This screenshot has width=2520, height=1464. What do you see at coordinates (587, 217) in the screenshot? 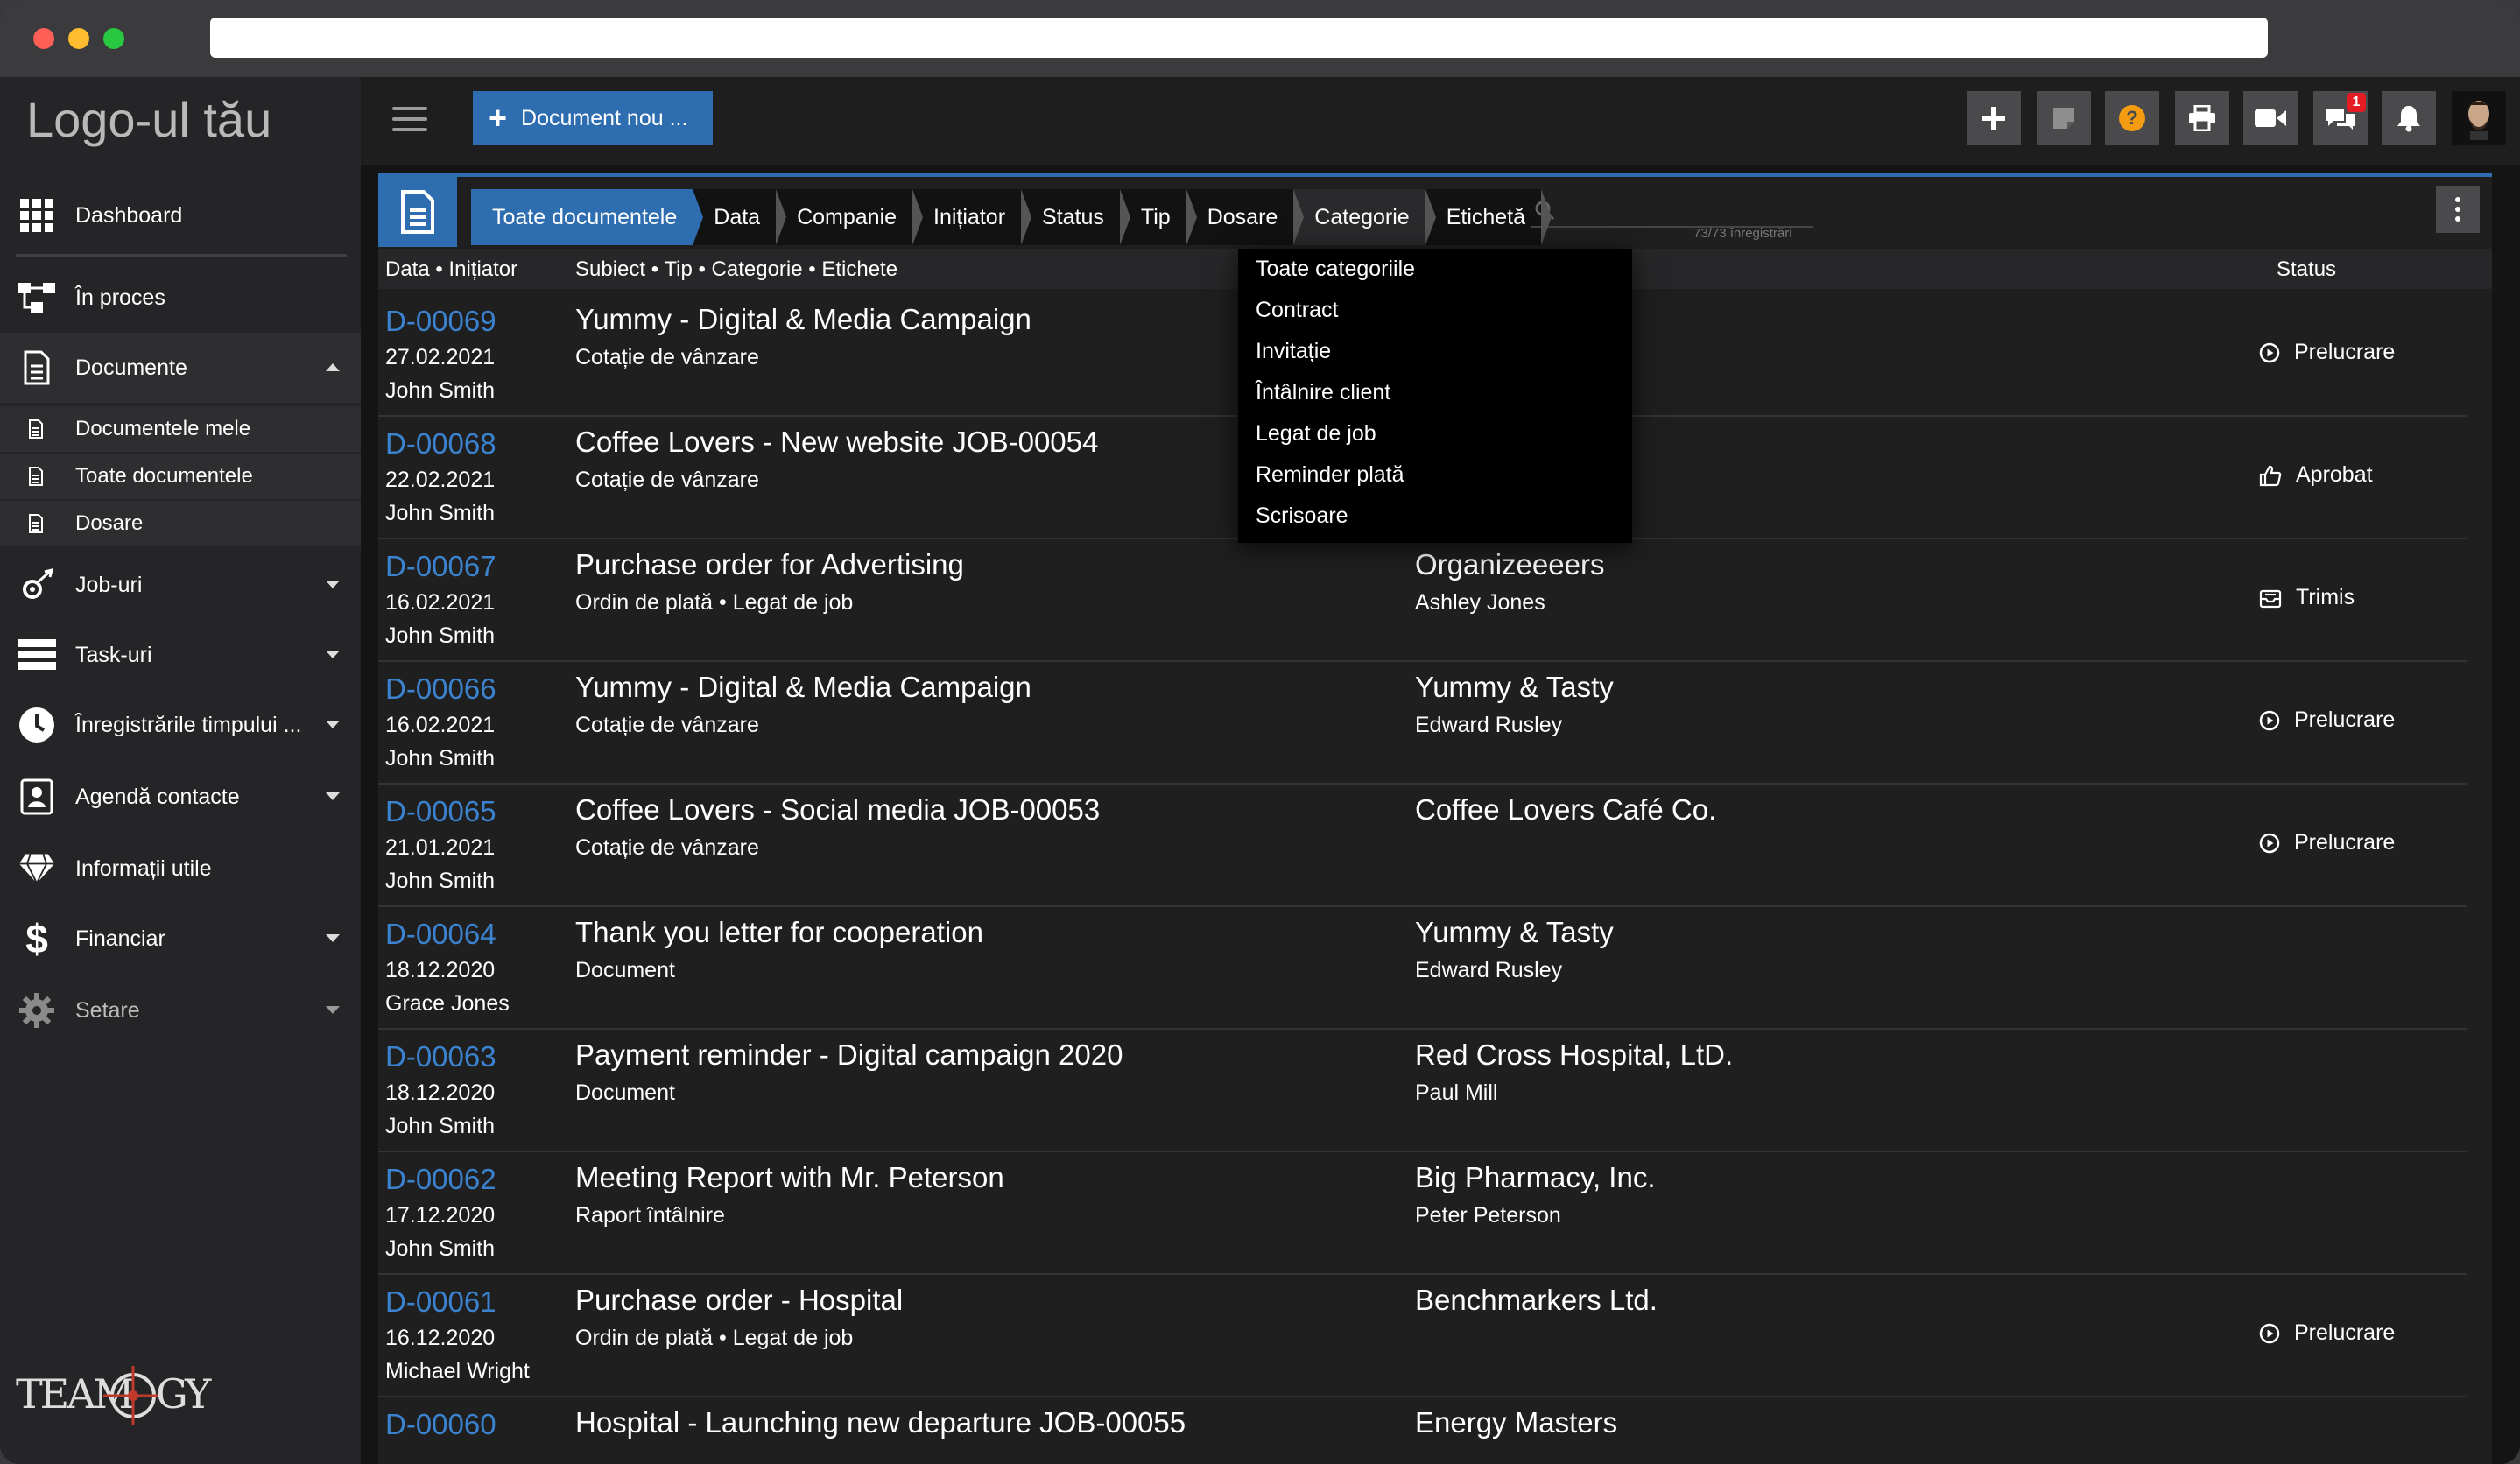
I see `filter-tab-all-documents: Toate documentele` at bounding box center [587, 217].